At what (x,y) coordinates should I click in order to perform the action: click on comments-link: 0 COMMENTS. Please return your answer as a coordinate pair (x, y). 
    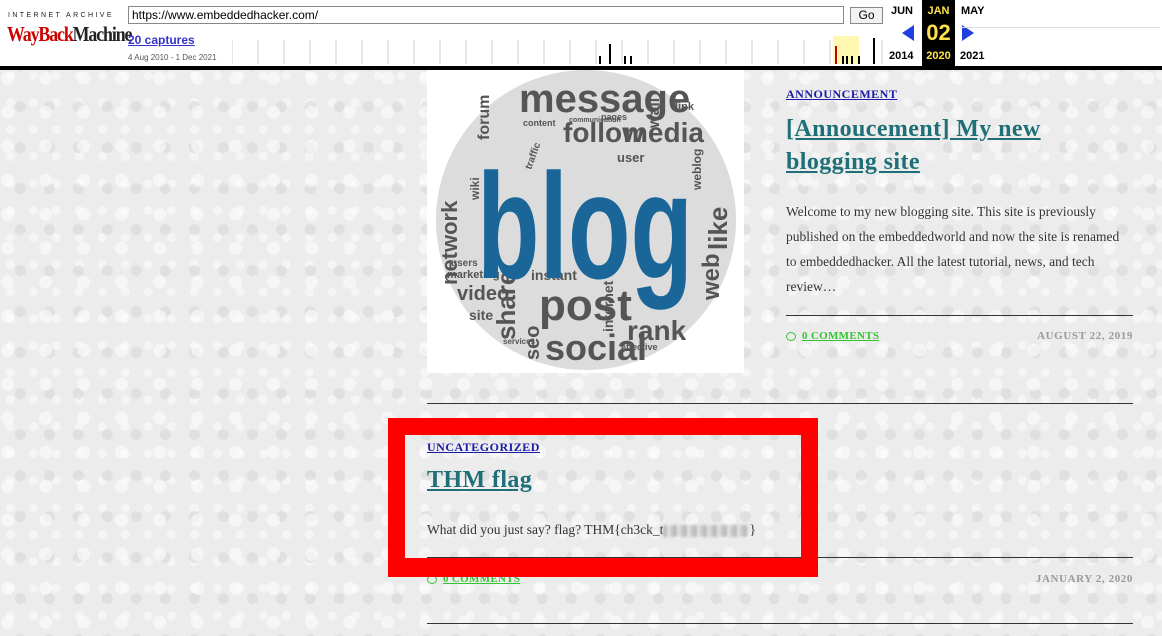
    Looking at the image, I should click on (832, 336).